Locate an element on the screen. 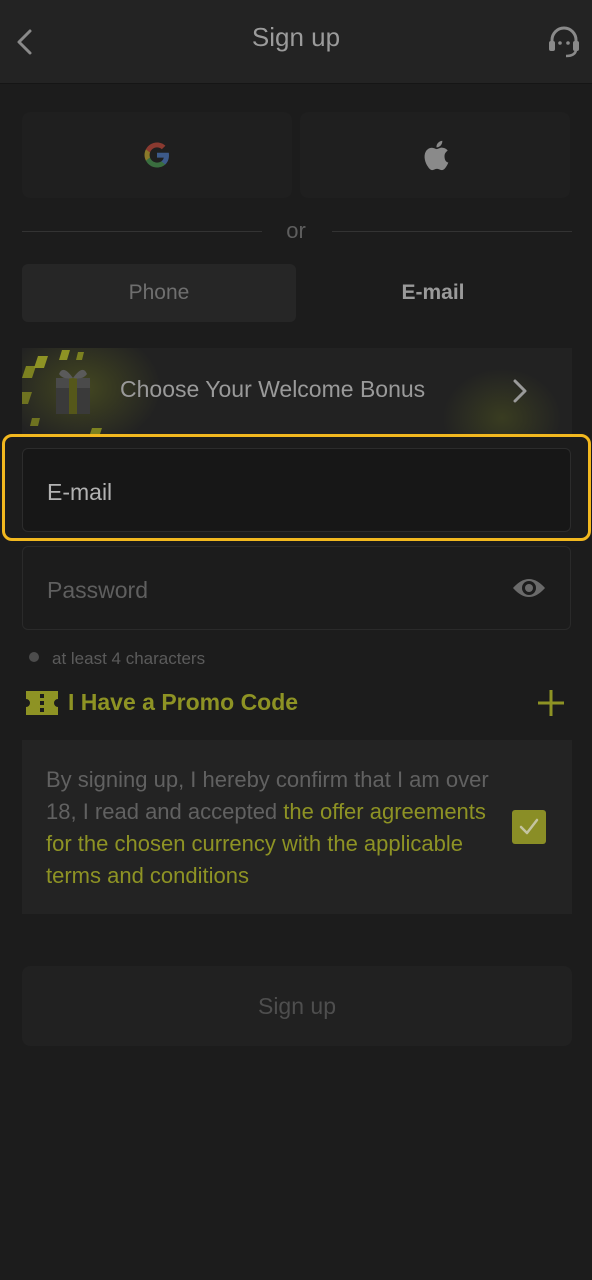  tab-email: E-mail is located at coordinates (433, 293).